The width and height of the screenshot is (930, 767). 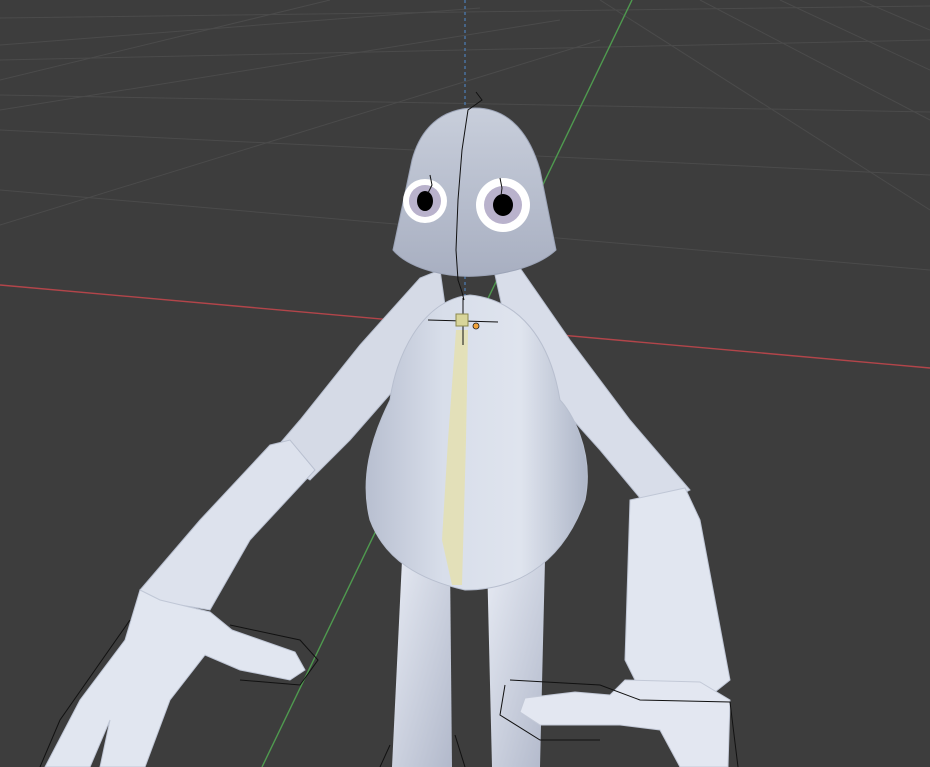 I want to click on left-leg, so click(x=422, y=663).